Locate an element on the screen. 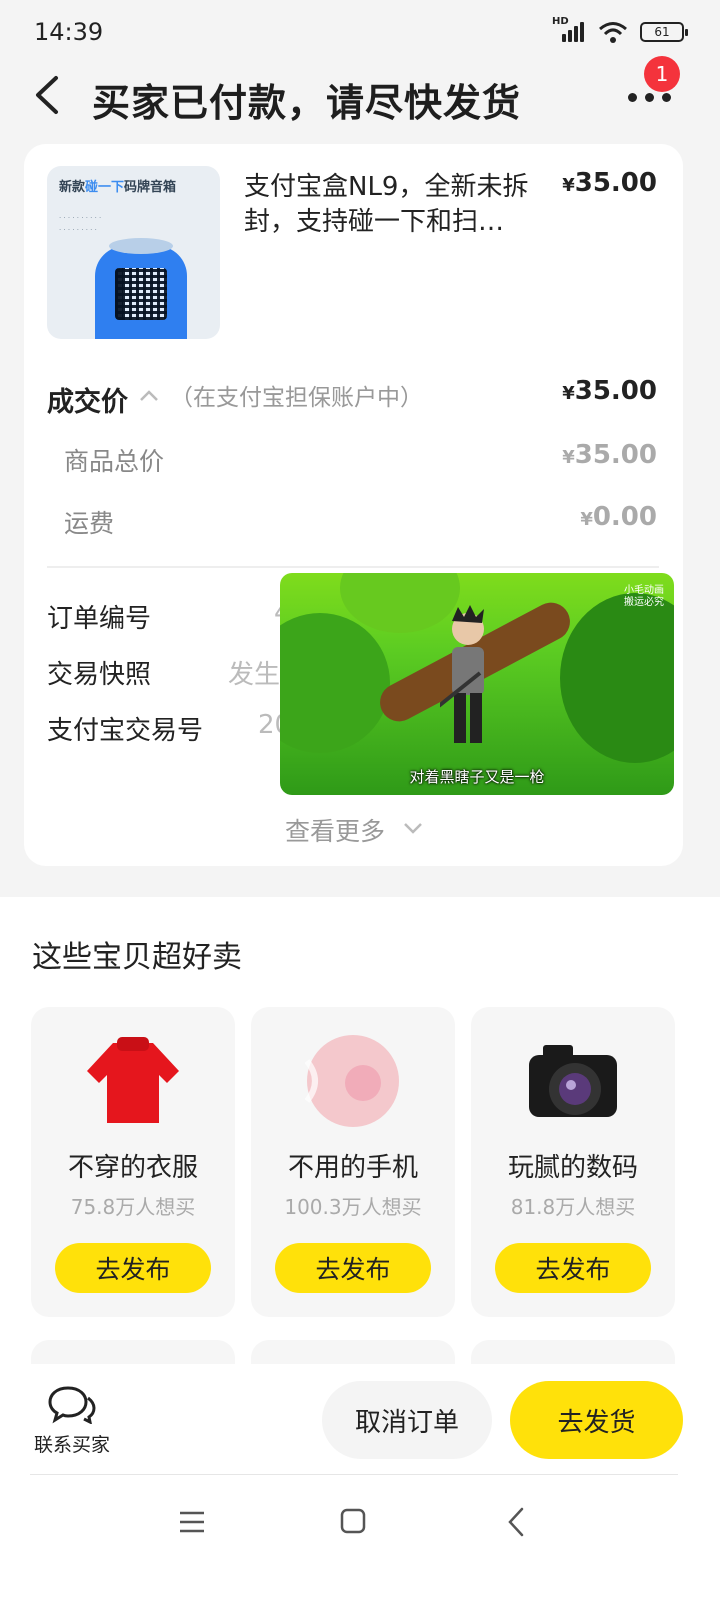 This screenshot has height=1600, width=720. signal-icon: HD is located at coordinates (569, 30).